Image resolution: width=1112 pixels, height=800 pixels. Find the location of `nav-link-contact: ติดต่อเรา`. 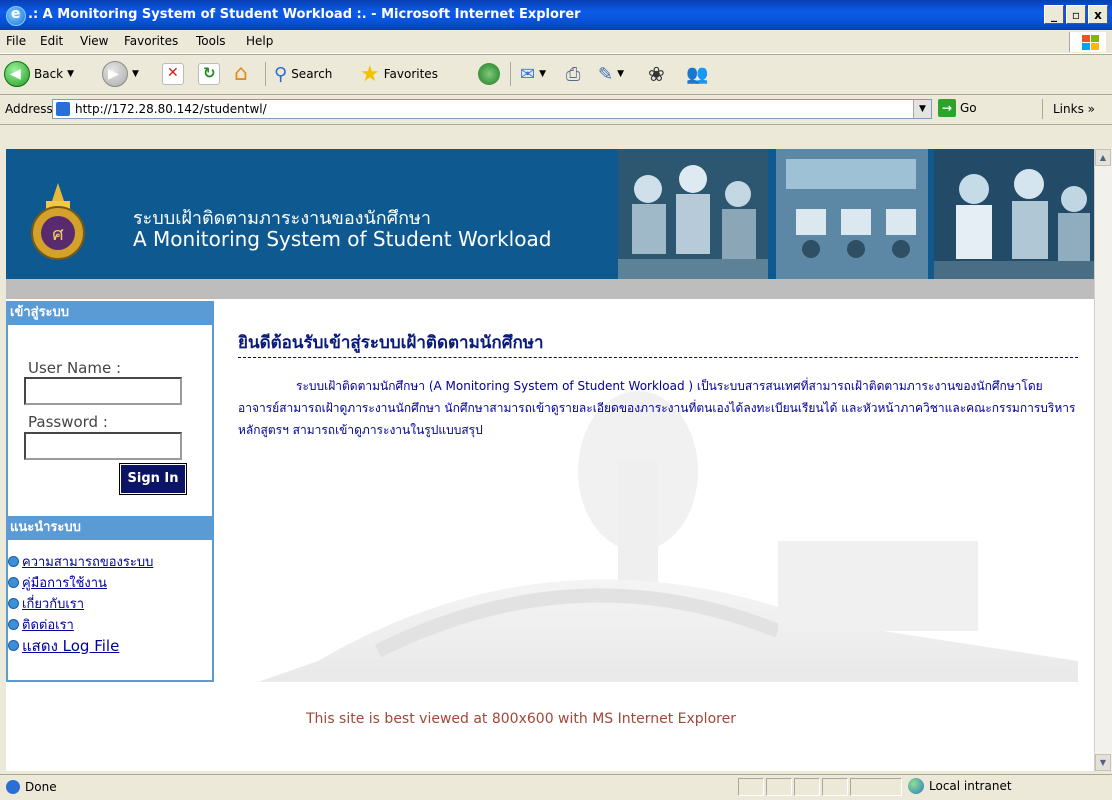

nav-link-contact: ติดต่อเรา is located at coordinates (48, 624).